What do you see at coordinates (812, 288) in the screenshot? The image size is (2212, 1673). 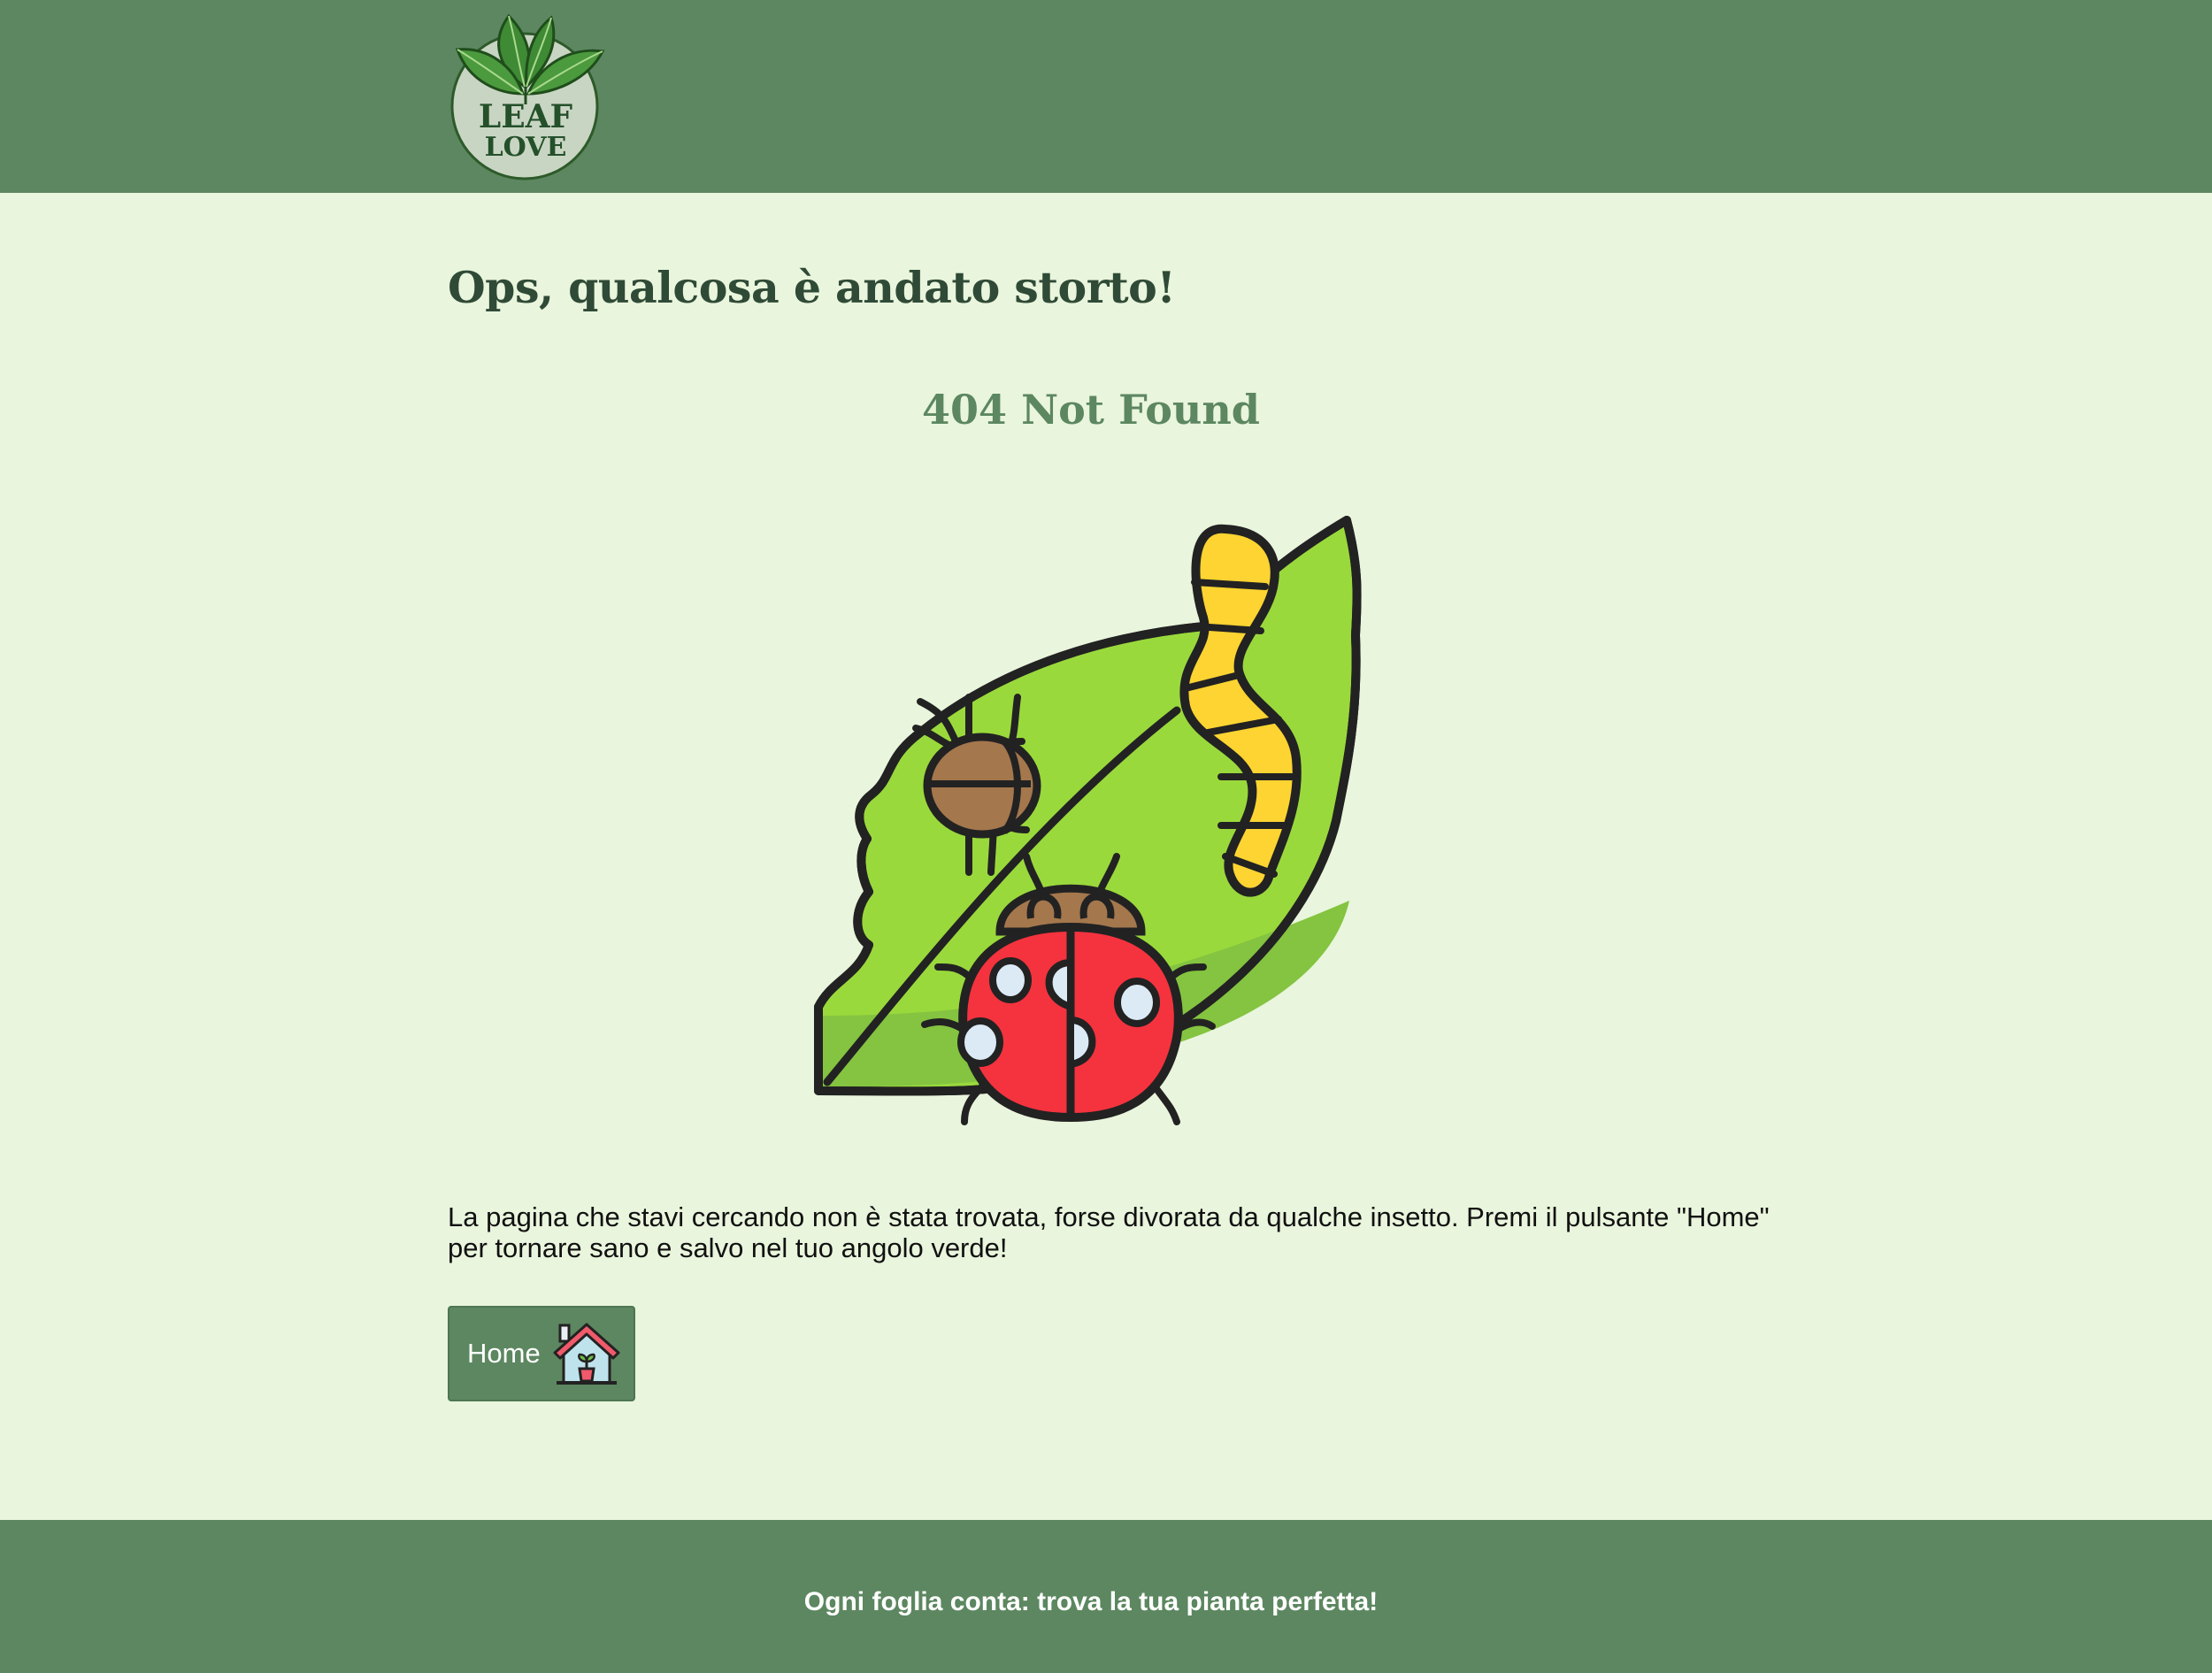 I see `page-title: Ops, qualcosa è andato storto!` at bounding box center [812, 288].